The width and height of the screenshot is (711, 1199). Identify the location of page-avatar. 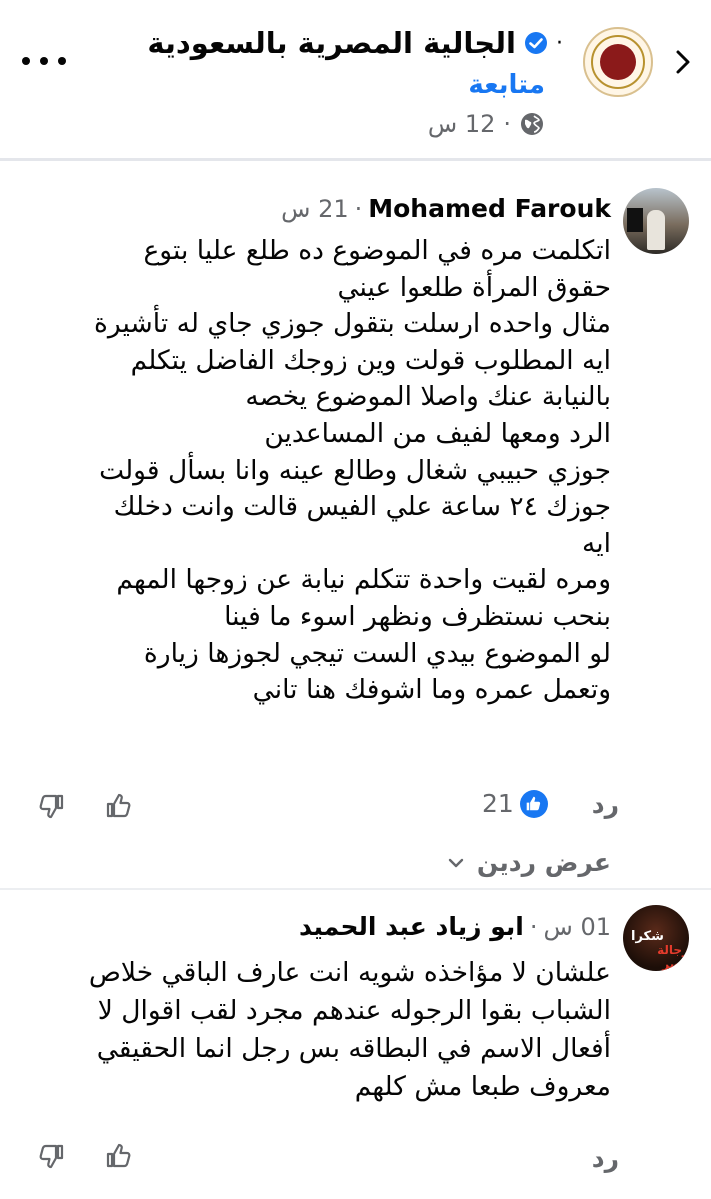
(618, 62).